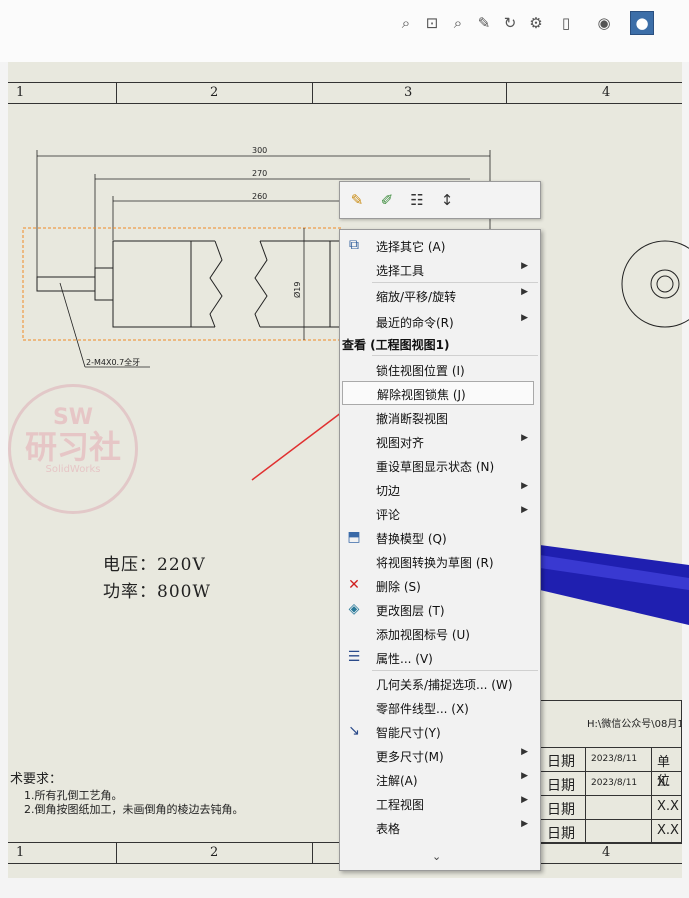  I want to click on menu-item-tables: 表格 ▶, so click(440, 827).